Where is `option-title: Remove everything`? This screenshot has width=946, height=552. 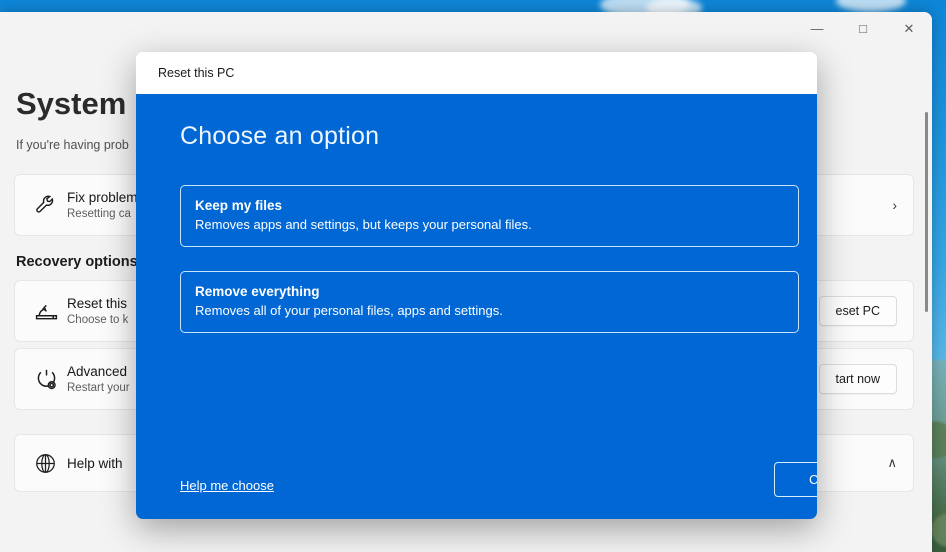
option-title: Remove everything is located at coordinates (257, 291).